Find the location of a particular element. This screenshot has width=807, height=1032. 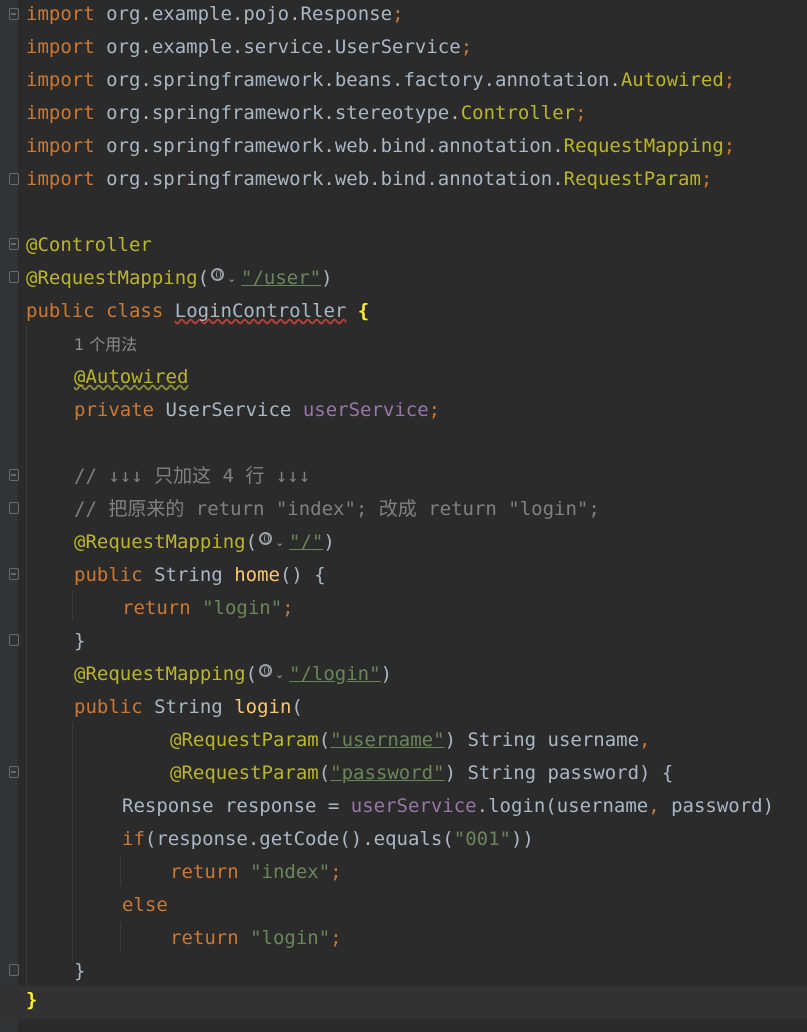

condition: (response.getCode().equals( is located at coordinates (299, 839).